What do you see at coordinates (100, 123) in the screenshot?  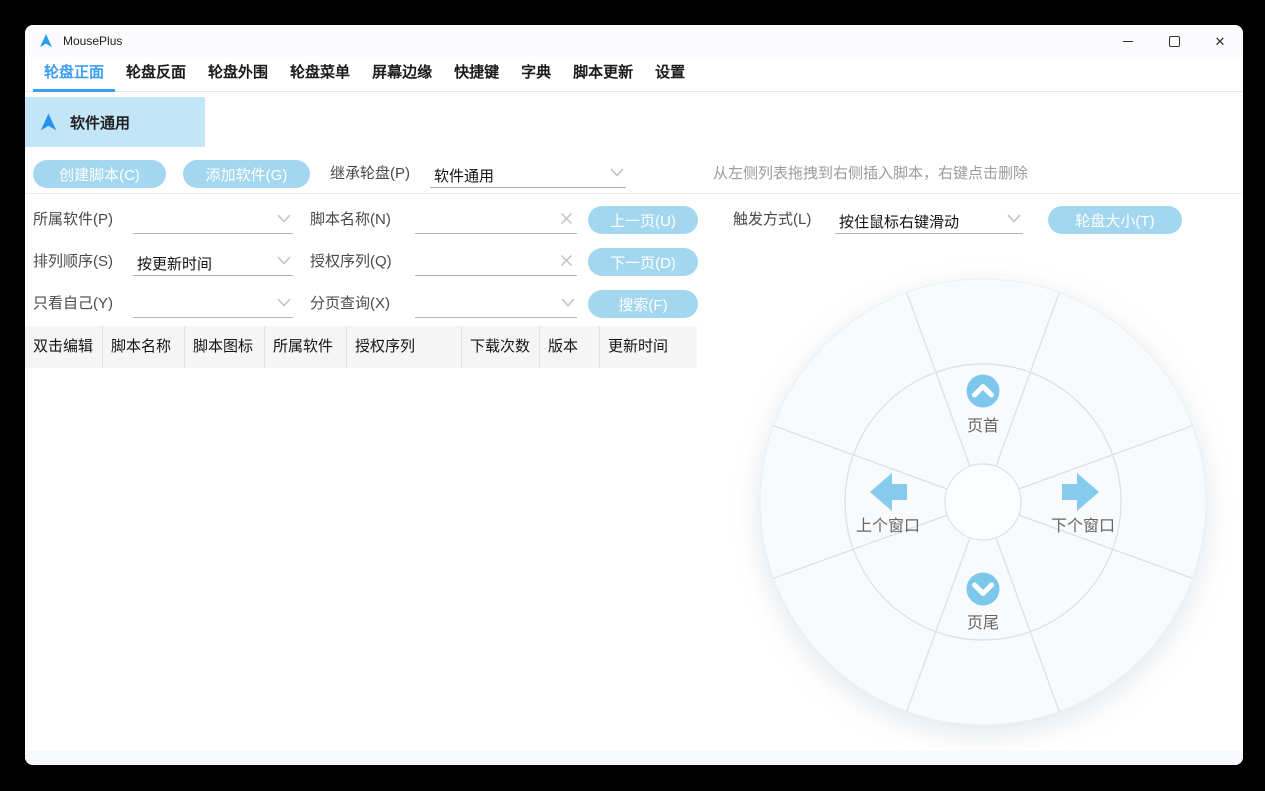 I see `wheel-profile-label: 软件通用` at bounding box center [100, 123].